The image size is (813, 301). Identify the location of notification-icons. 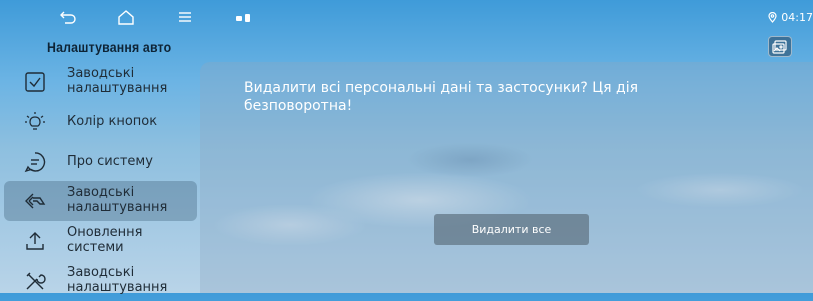
(243, 18).